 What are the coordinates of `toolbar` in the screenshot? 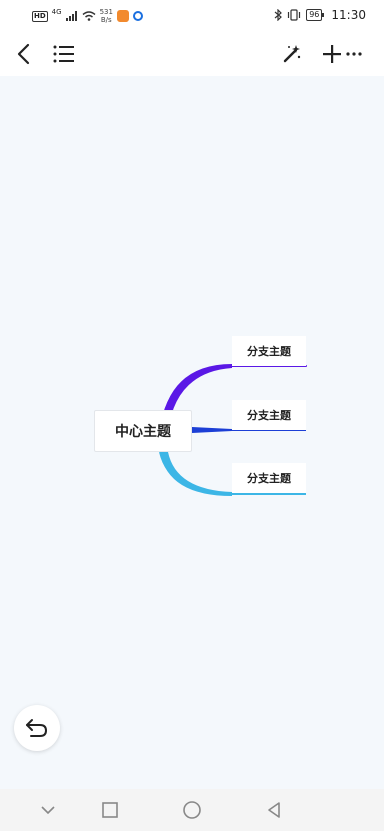 It's located at (192, 54).